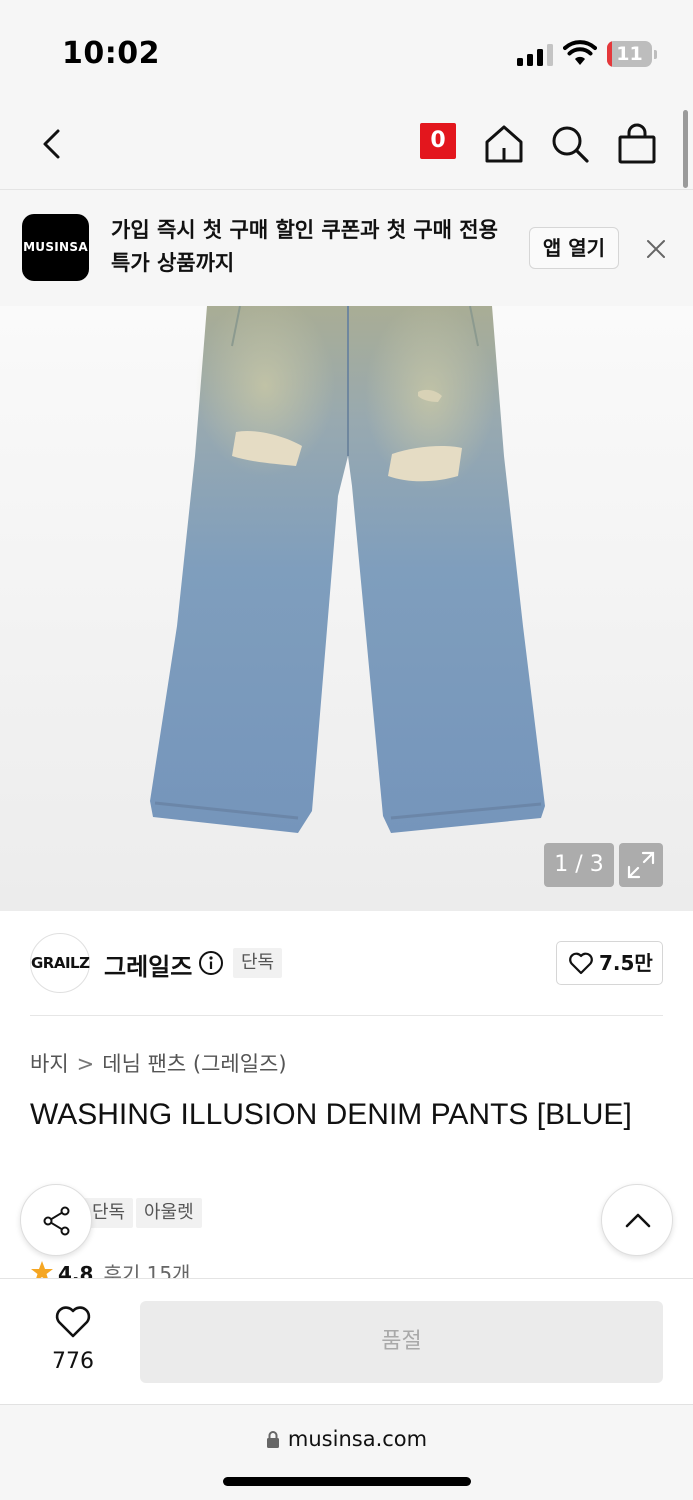 The width and height of the screenshot is (693, 1500). Describe the element at coordinates (73, 1339) in the screenshot. I see `product-like-button: 776` at that location.